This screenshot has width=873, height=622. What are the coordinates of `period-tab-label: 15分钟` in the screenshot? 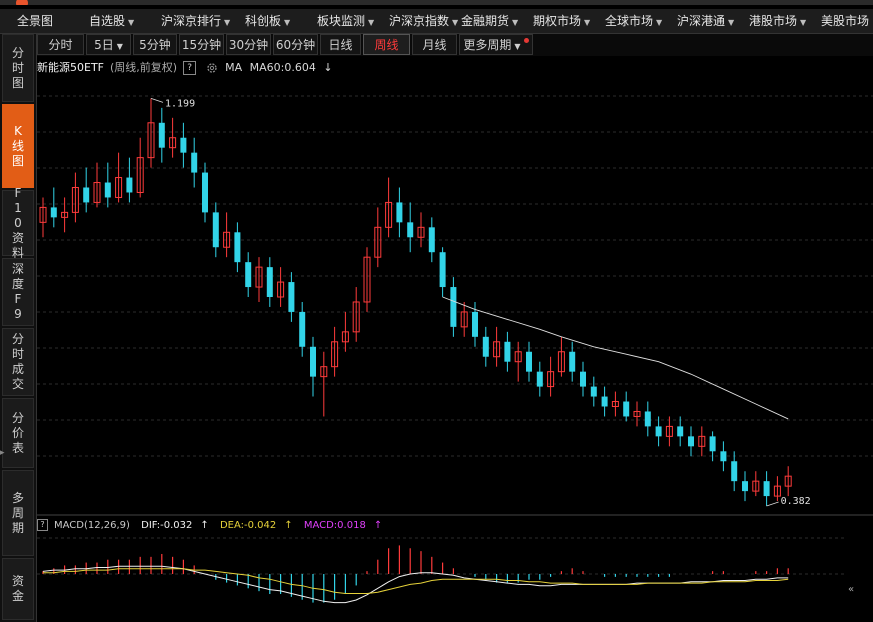 It's located at (201, 45).